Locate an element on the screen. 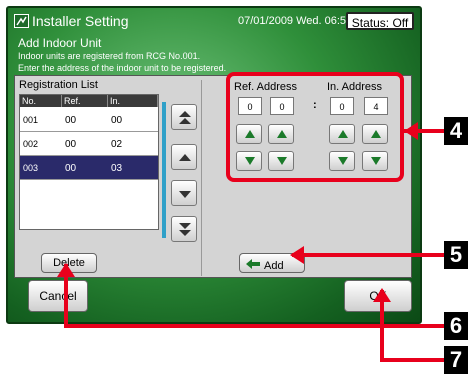  in-address-digit-1: 0 is located at coordinates (342, 106).